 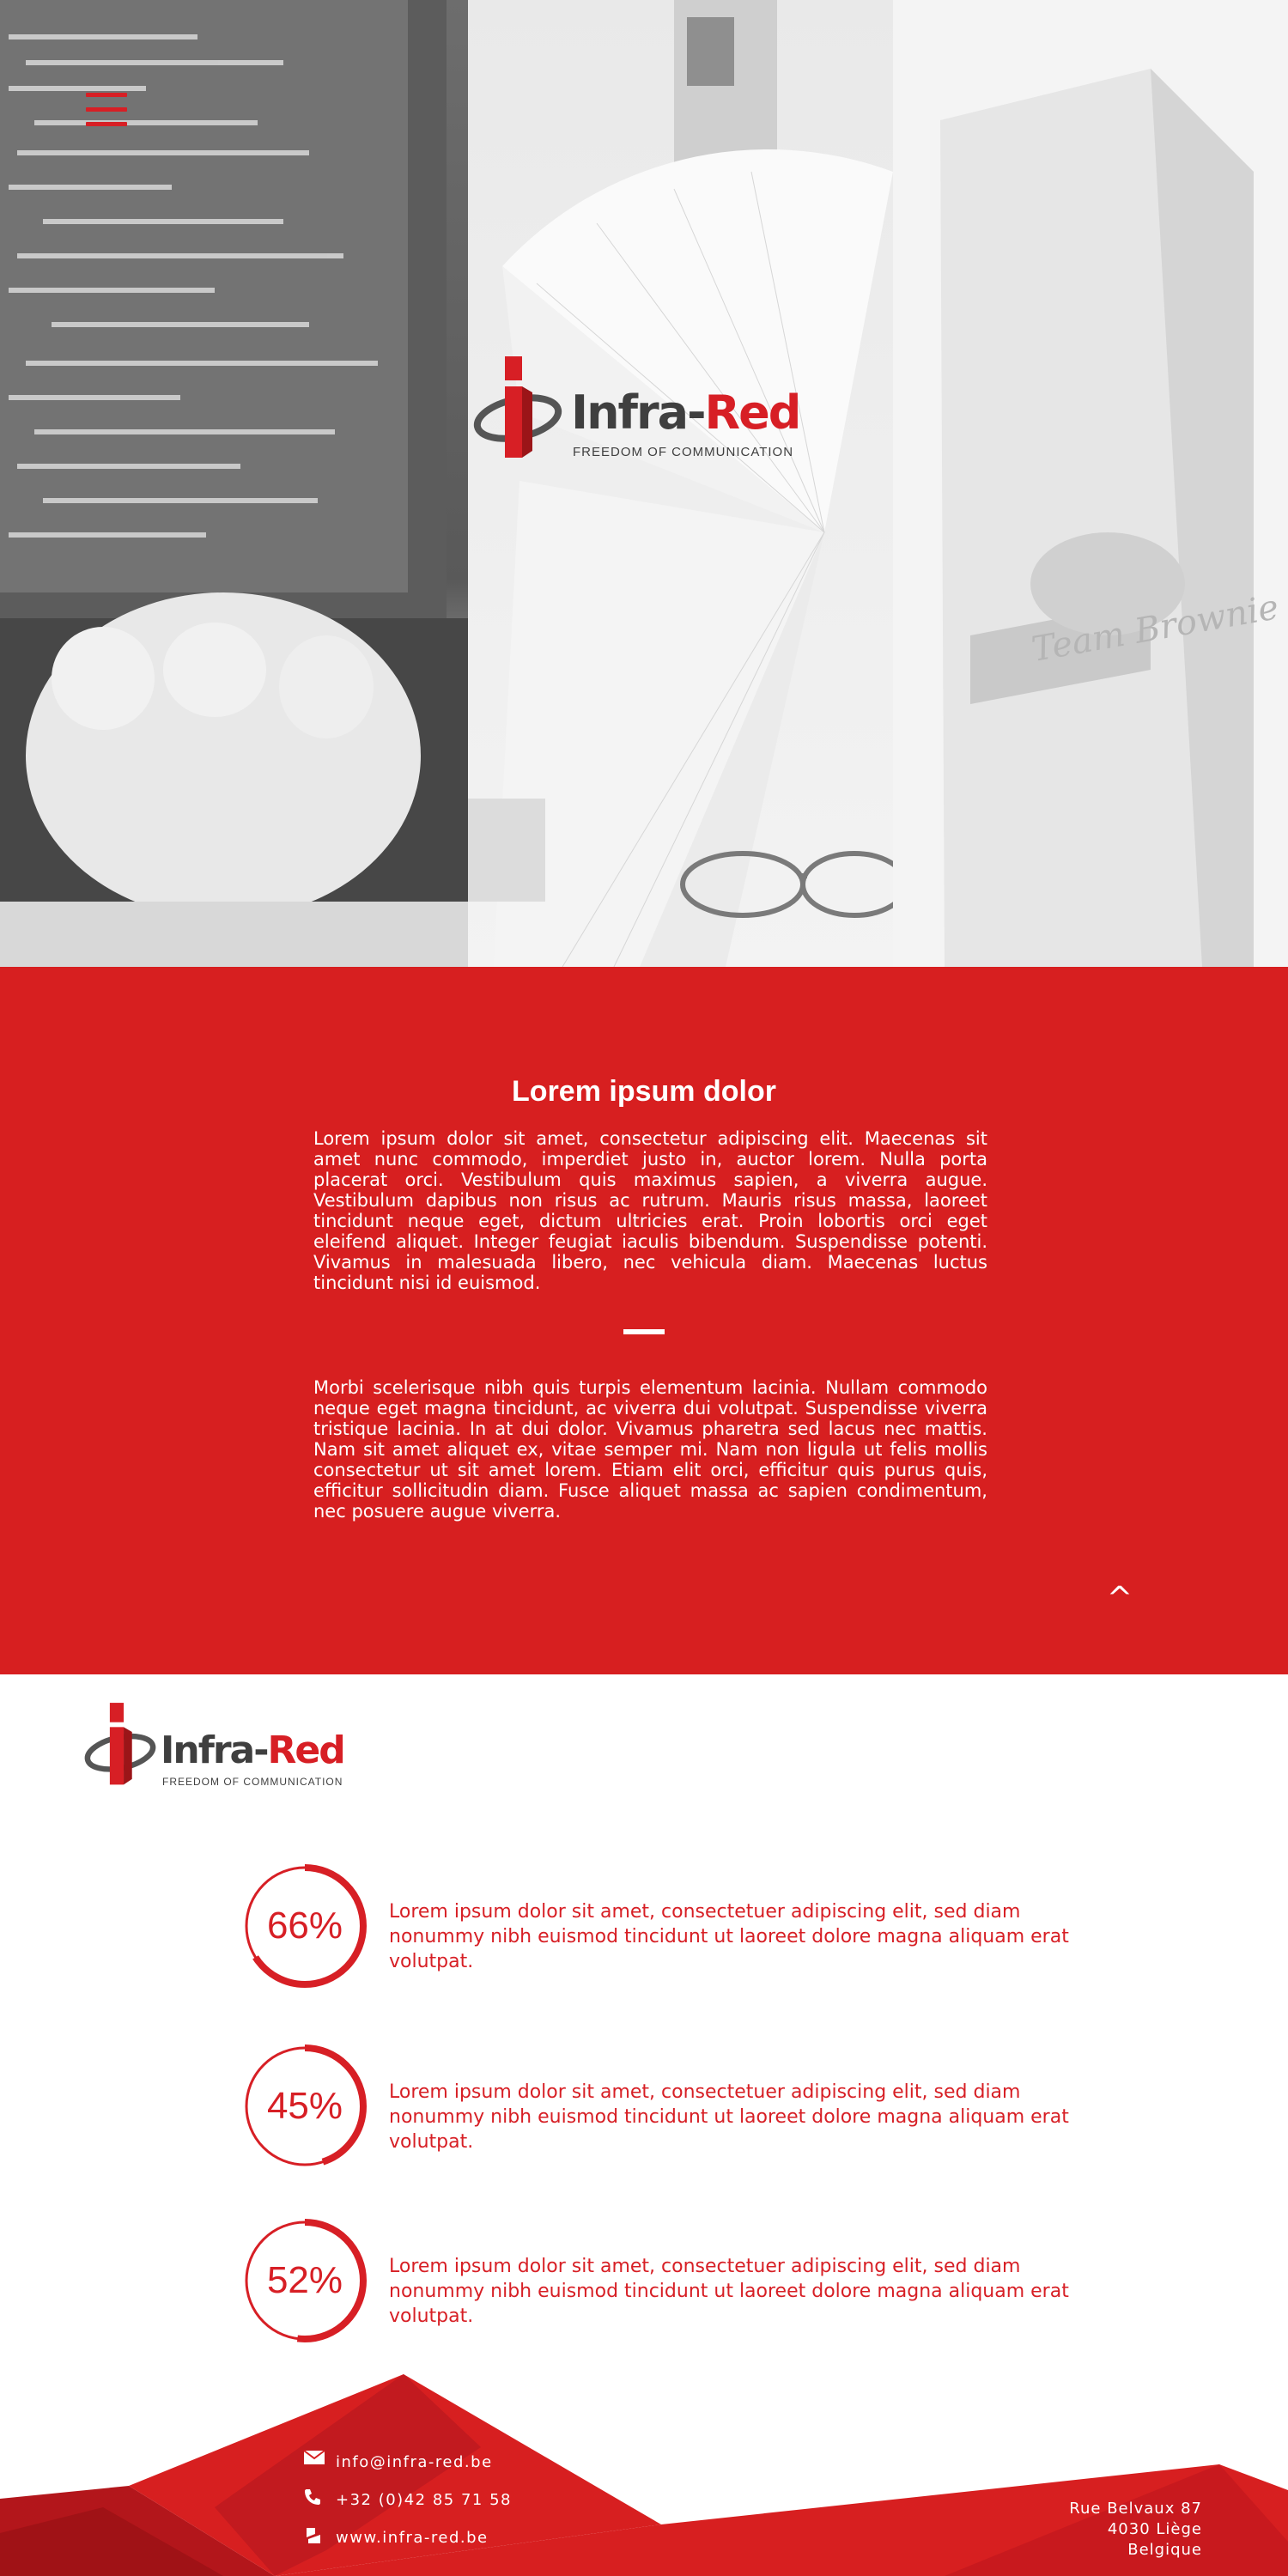 I want to click on footer-address: Rue Belvaux 87 4030 Liège Belgique, so click(x=1135, y=2530).